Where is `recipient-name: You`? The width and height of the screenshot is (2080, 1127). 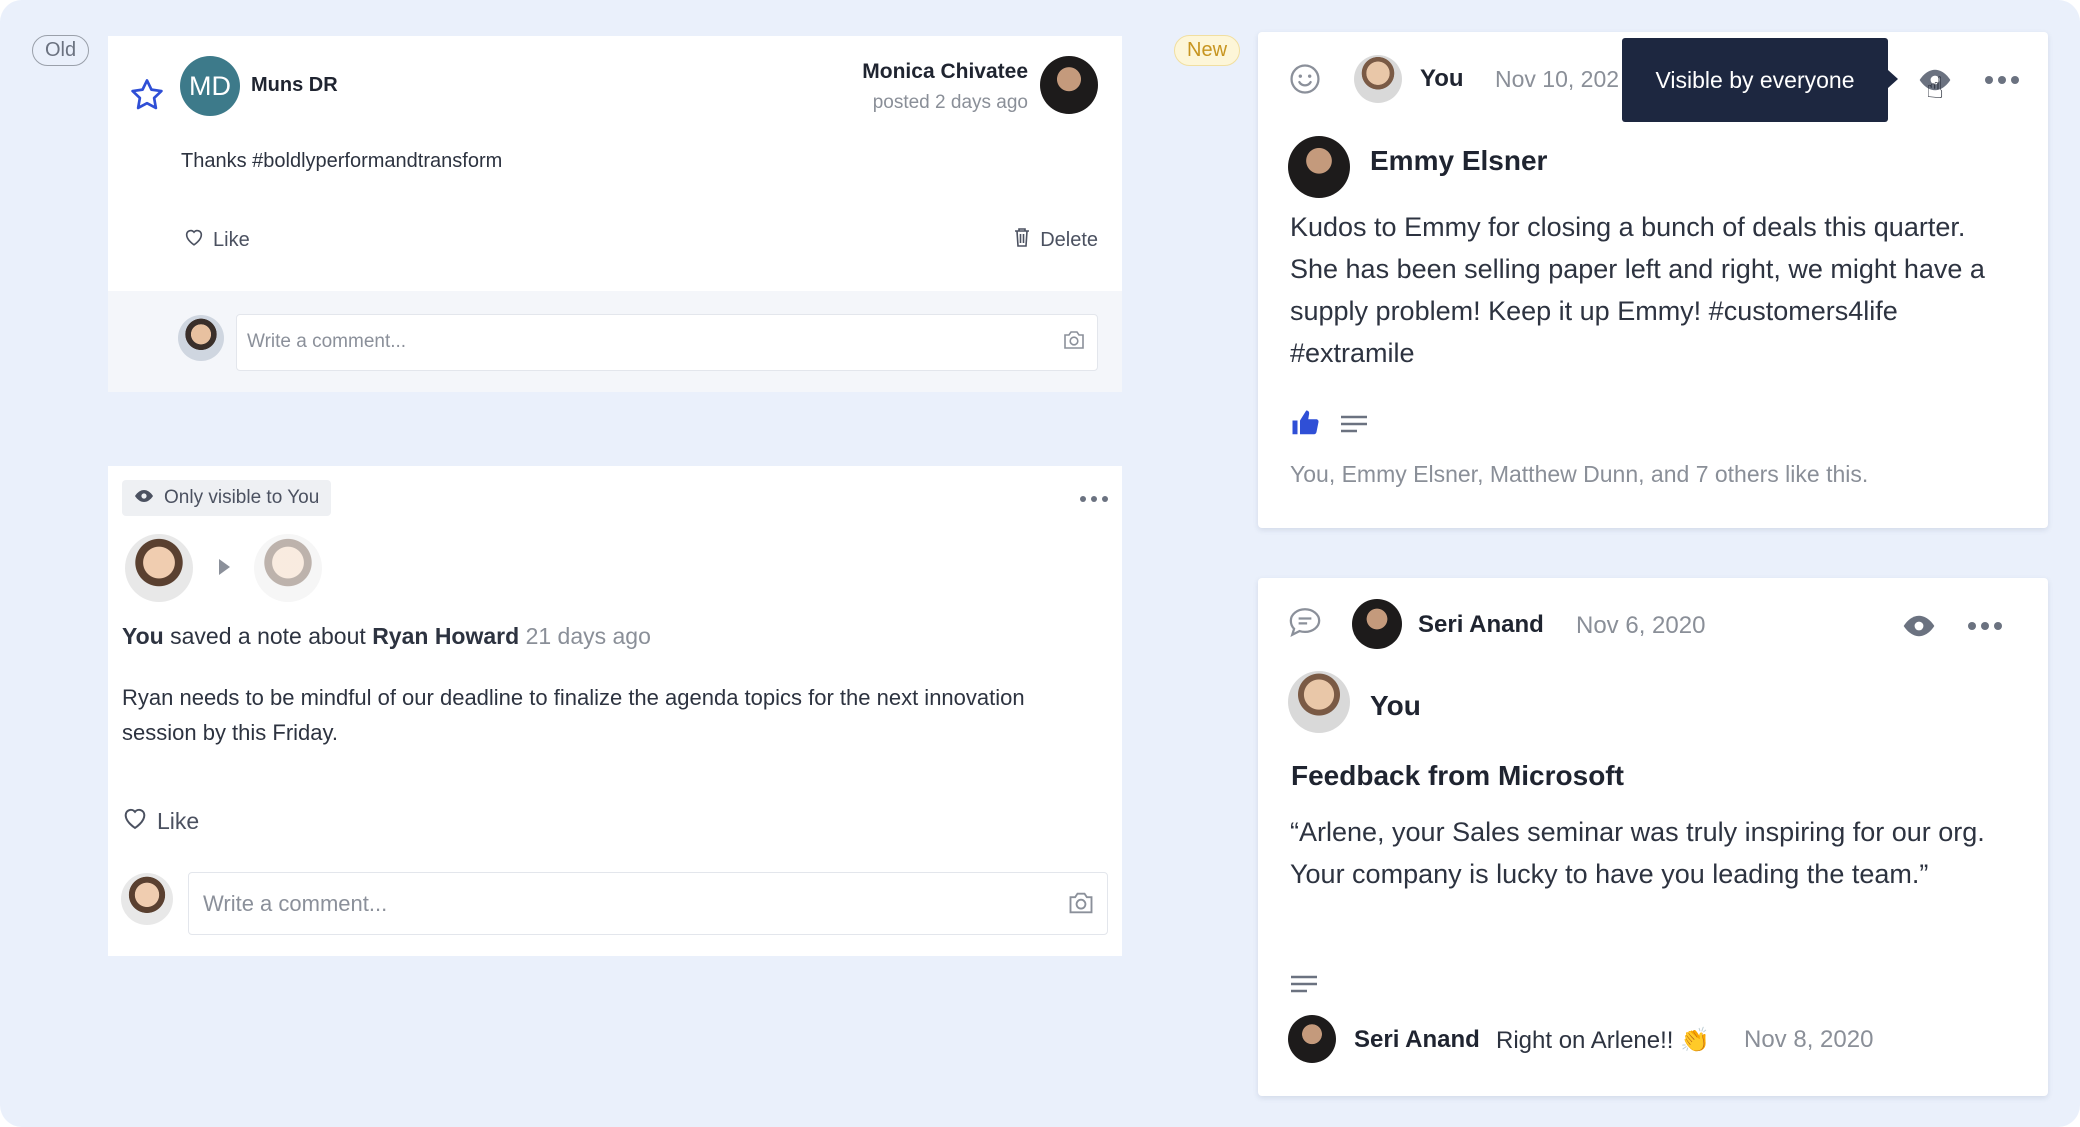
recipient-name: You is located at coordinates (1395, 706).